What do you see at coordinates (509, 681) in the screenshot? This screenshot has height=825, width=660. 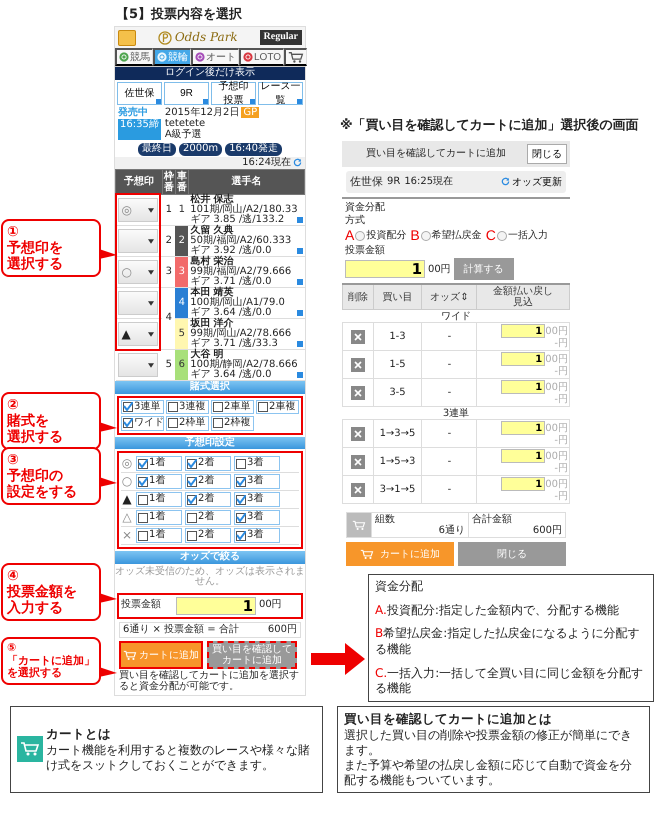 I see `explanation-text: C.一括入力:一括して全買い目に同じ金額を分配する機能` at bounding box center [509, 681].